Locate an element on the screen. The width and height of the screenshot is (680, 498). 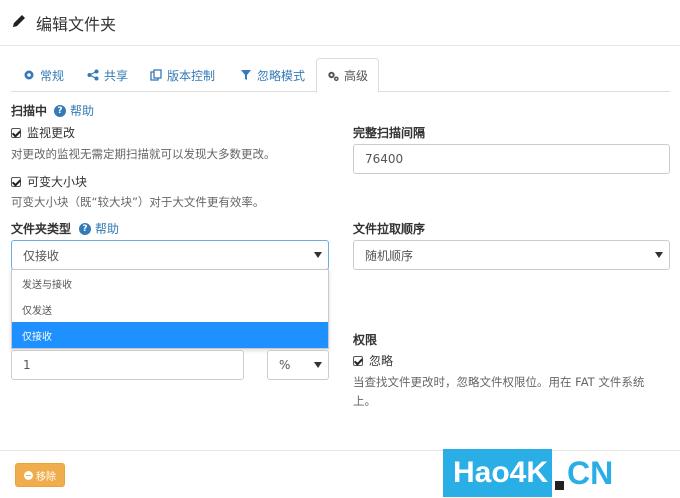
permissions-help-line2: 上。 is located at coordinates (364, 401).